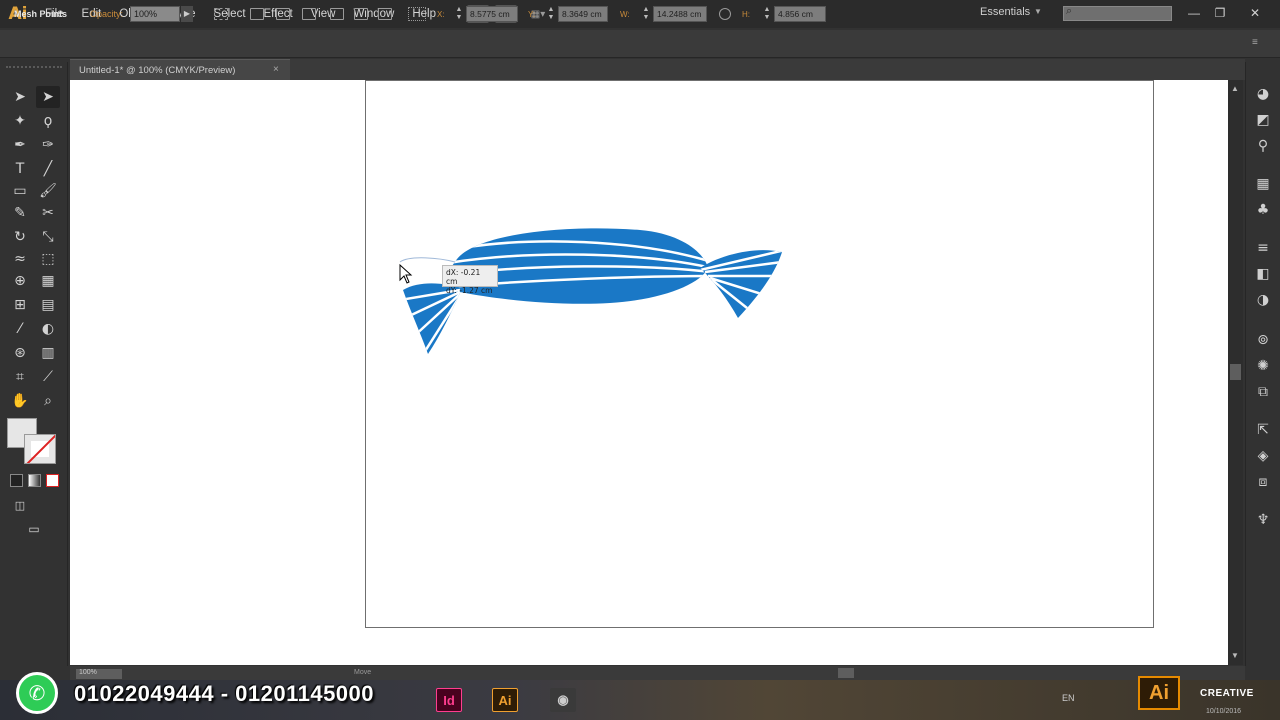  Describe the element at coordinates (463, 277) in the screenshot. I see `tooltip-dx: dX: -0.21 cm` at that location.